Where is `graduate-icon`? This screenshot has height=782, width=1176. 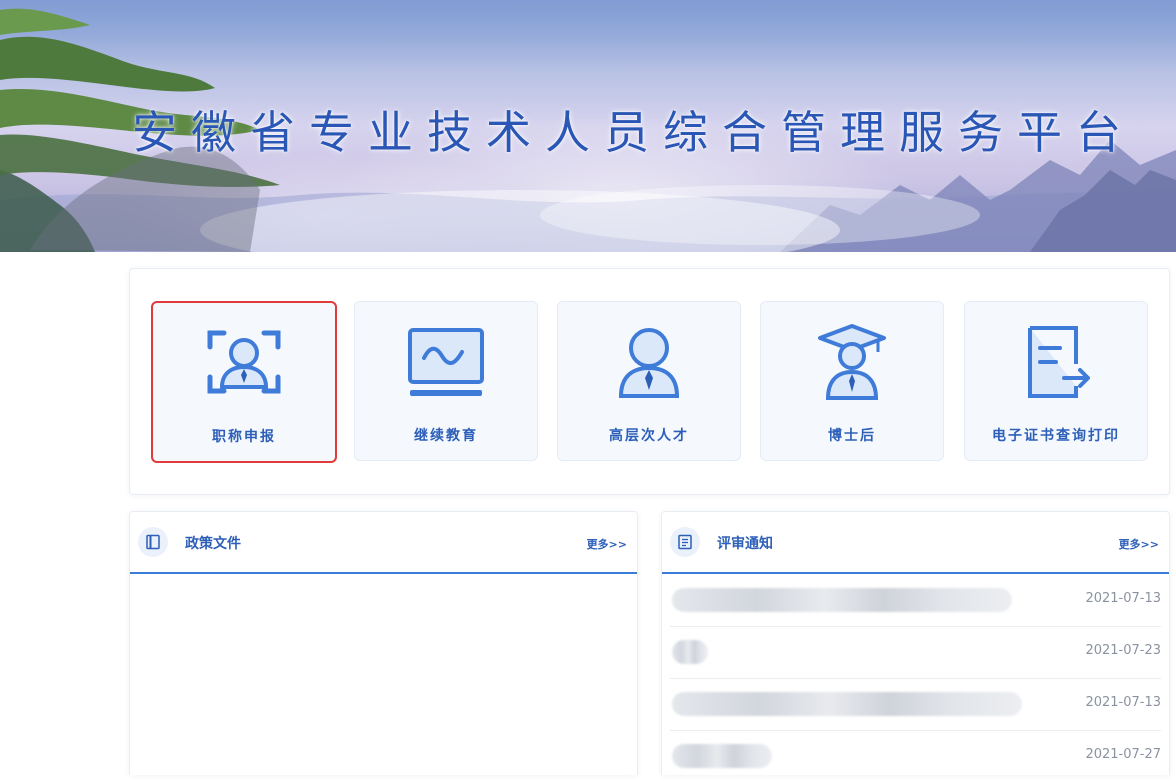 graduate-icon is located at coordinates (852, 362).